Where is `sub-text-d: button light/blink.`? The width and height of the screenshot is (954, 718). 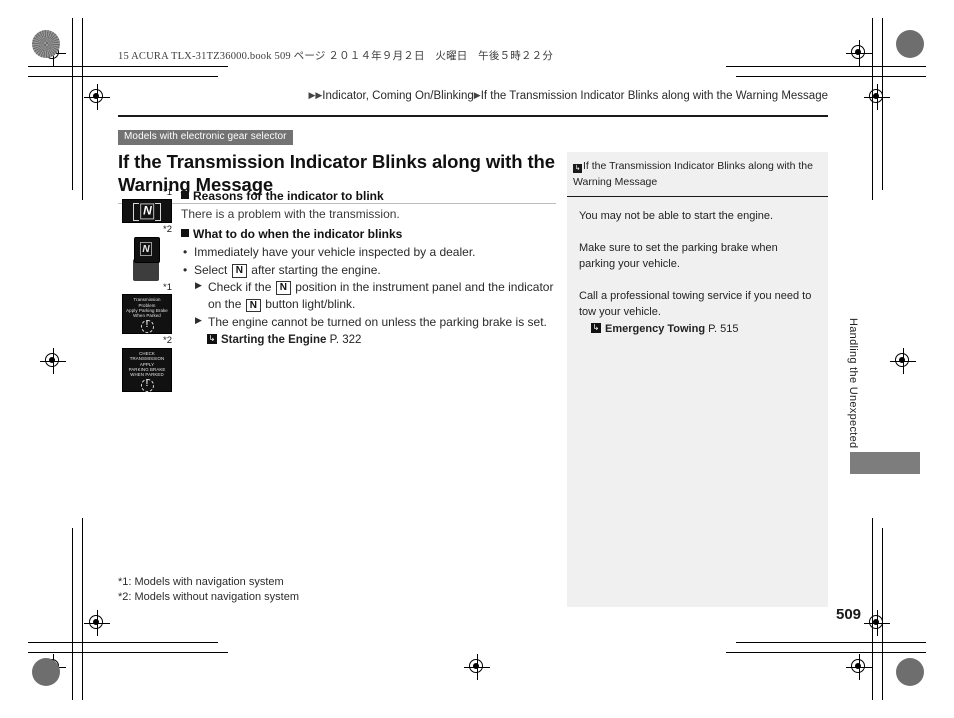
sub-text-d: button light/blink. is located at coordinates (310, 304).